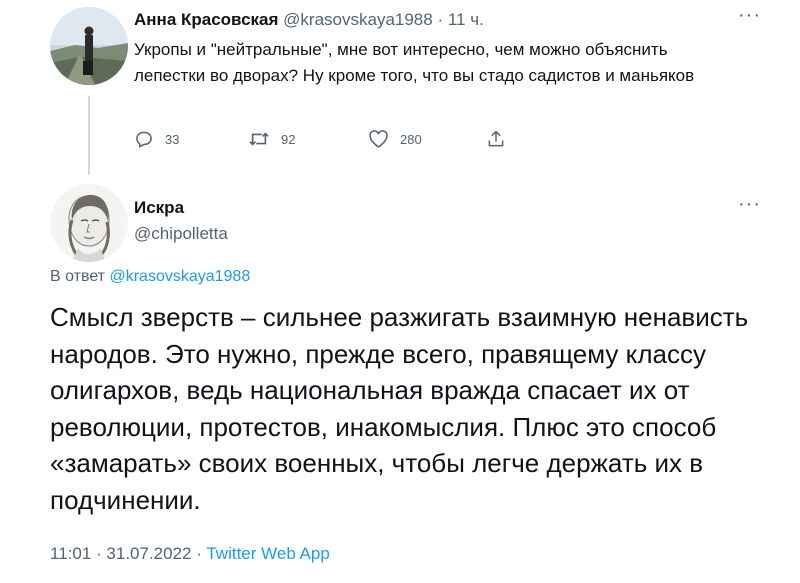 The image size is (800, 583). I want to click on tweet1-header: Анна Красовская @krasovskaya1988 · 11 ч., so click(309, 20).